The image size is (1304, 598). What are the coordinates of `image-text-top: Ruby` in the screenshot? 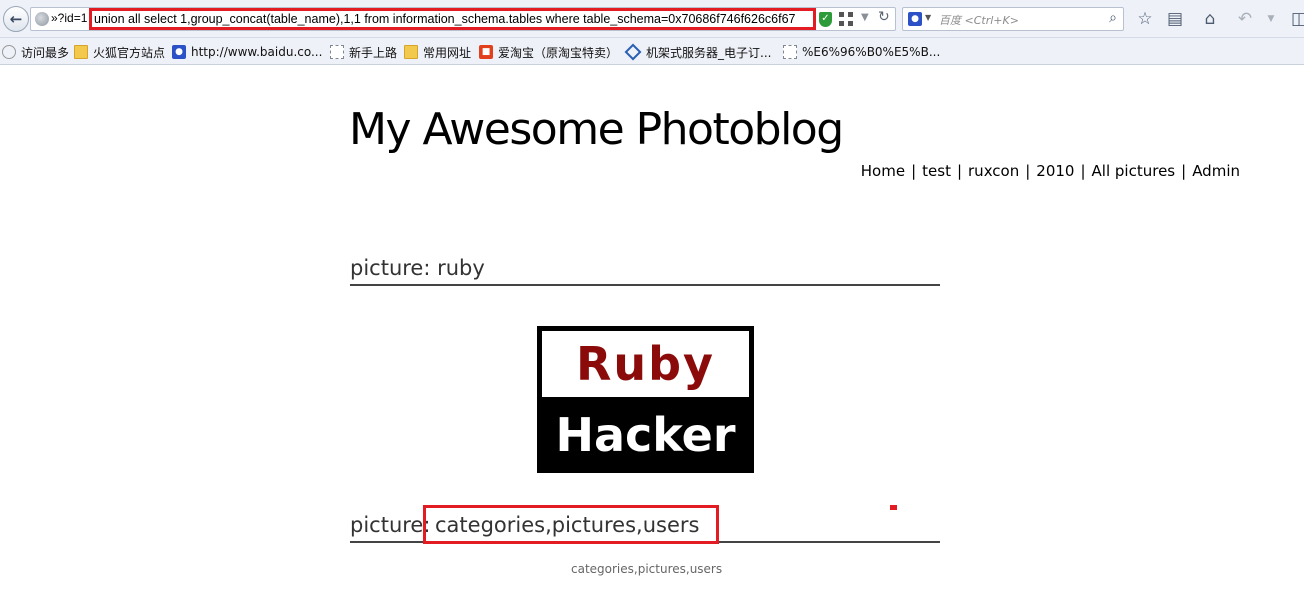 It's located at (645, 364).